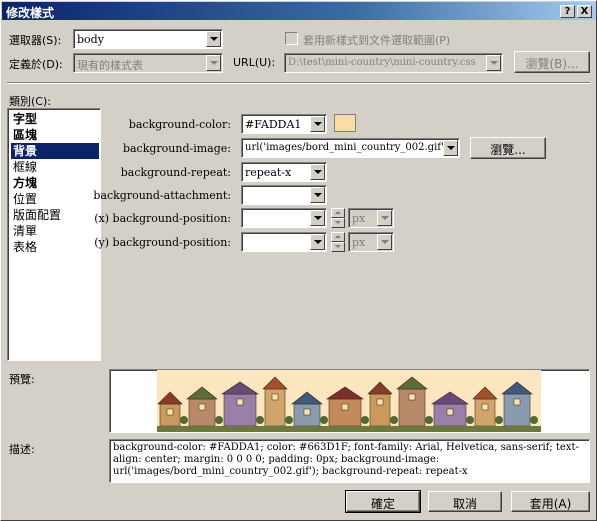  I want to click on cancel-button: 取消, so click(465, 501).